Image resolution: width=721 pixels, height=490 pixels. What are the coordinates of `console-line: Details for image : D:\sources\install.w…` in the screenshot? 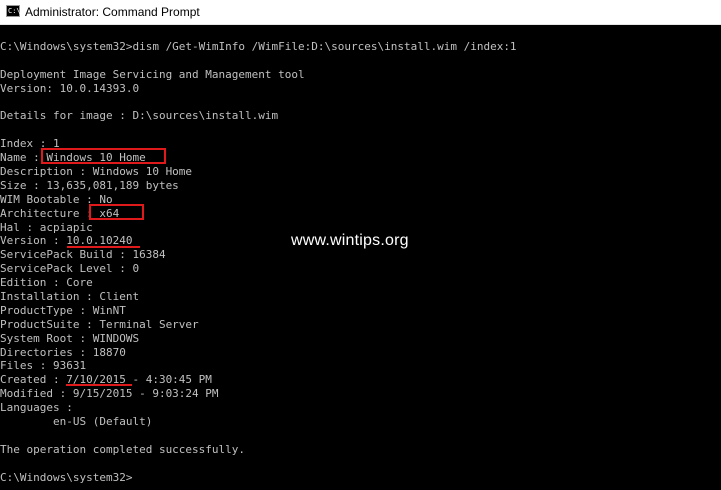 It's located at (139, 116).